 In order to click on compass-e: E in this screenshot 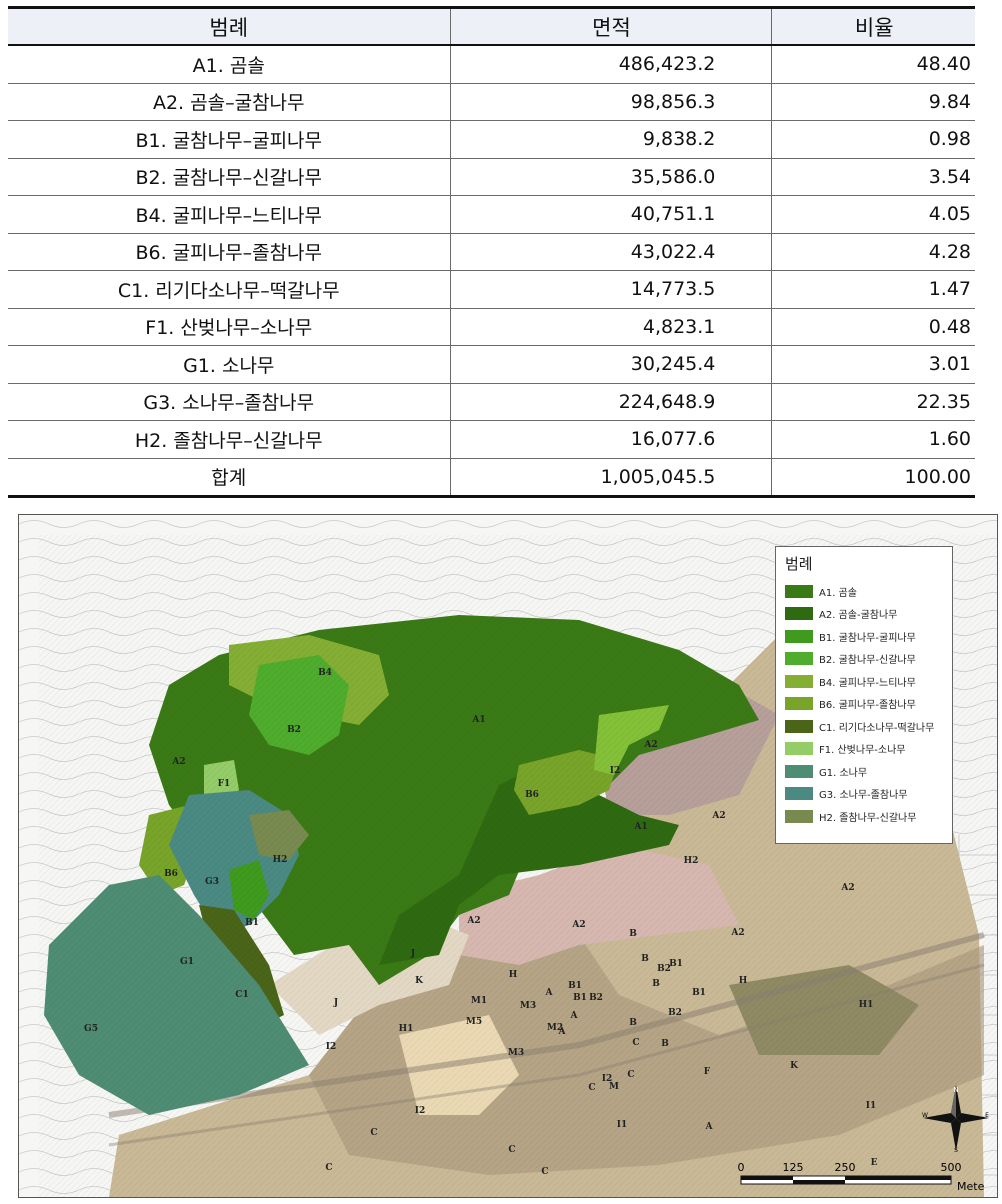, I will do `click(987, 1115)`.